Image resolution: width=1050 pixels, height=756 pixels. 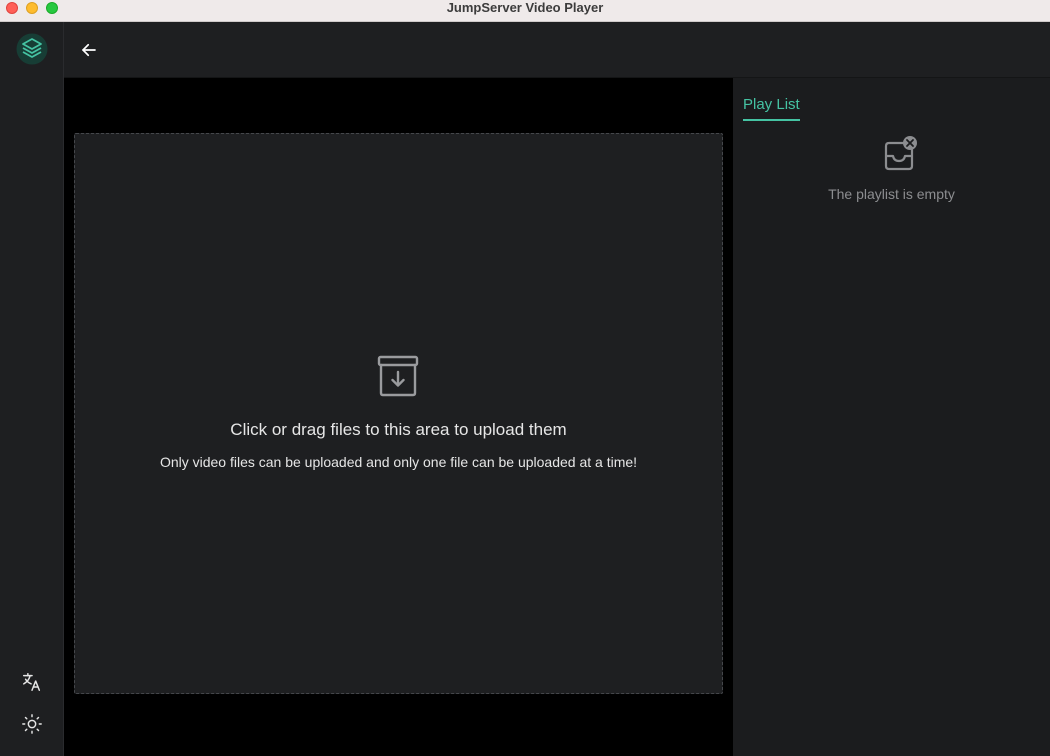 What do you see at coordinates (557, 50) in the screenshot?
I see `top-header` at bounding box center [557, 50].